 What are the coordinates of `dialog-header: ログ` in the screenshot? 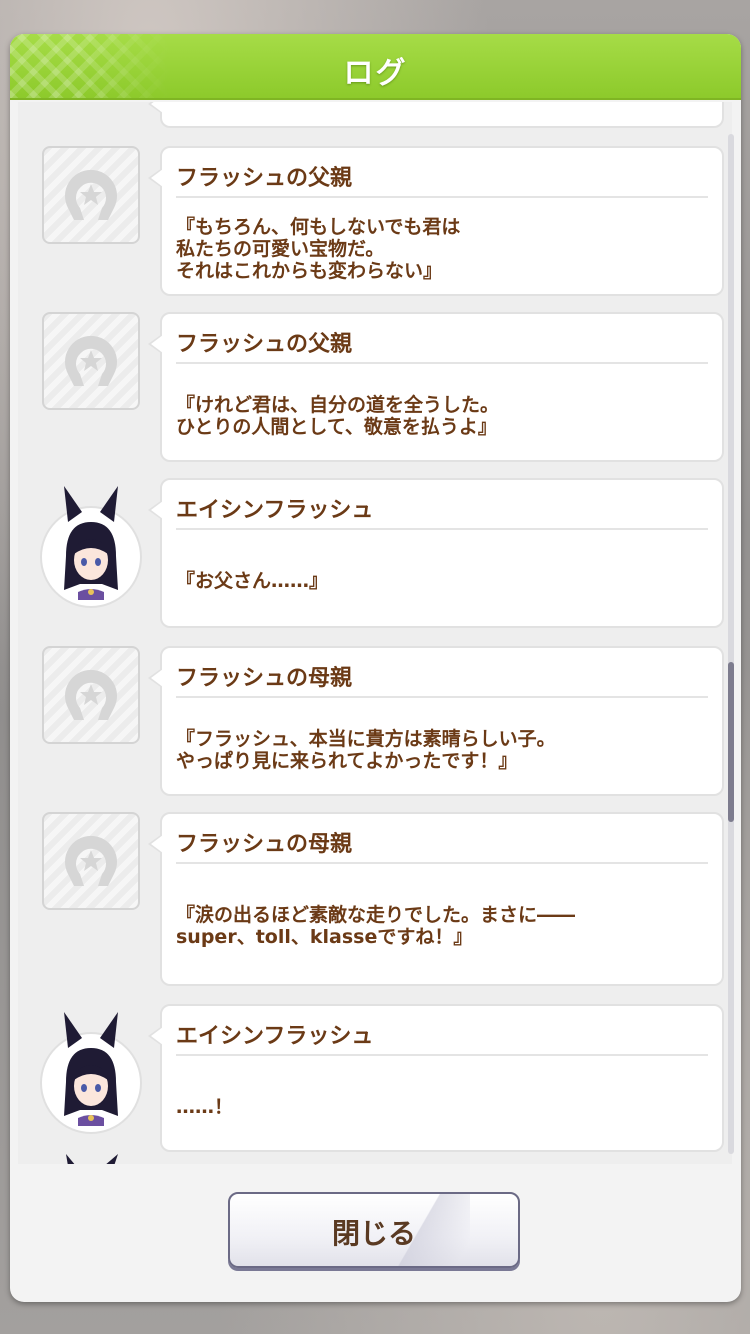 It's located at (375, 67).